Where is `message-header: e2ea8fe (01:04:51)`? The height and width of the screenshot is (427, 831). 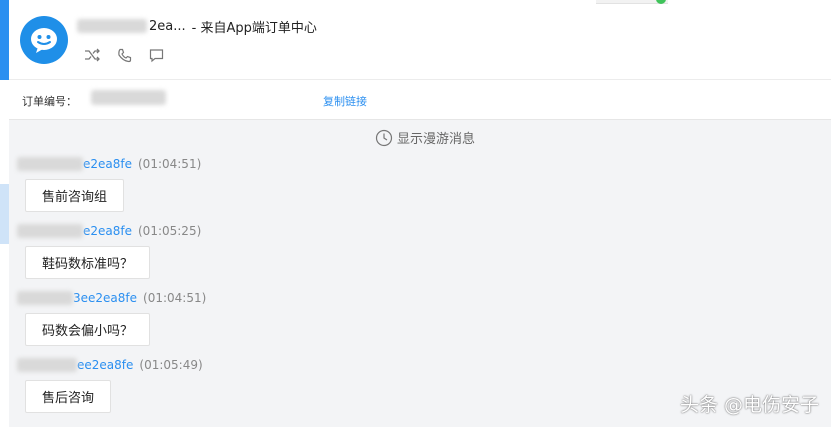 message-header: e2ea8fe (01:04:51) is located at coordinates (109, 164).